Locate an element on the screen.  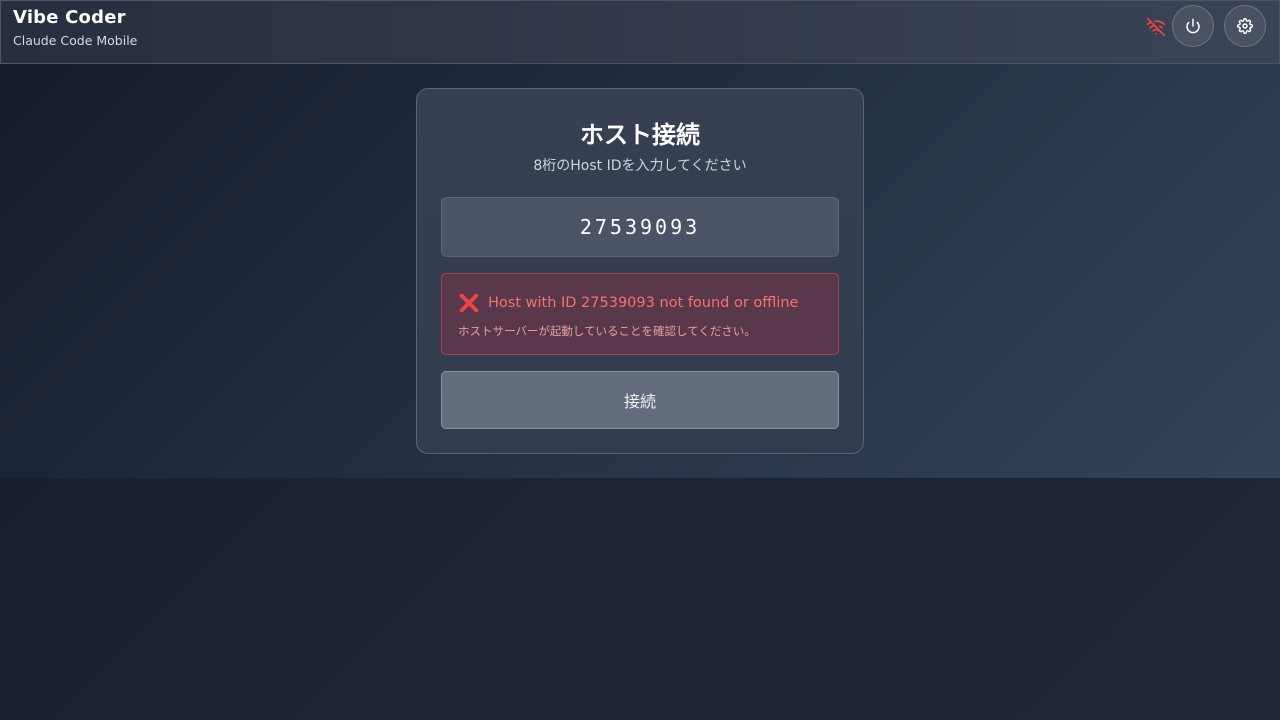
power-button is located at coordinates (1193, 26).